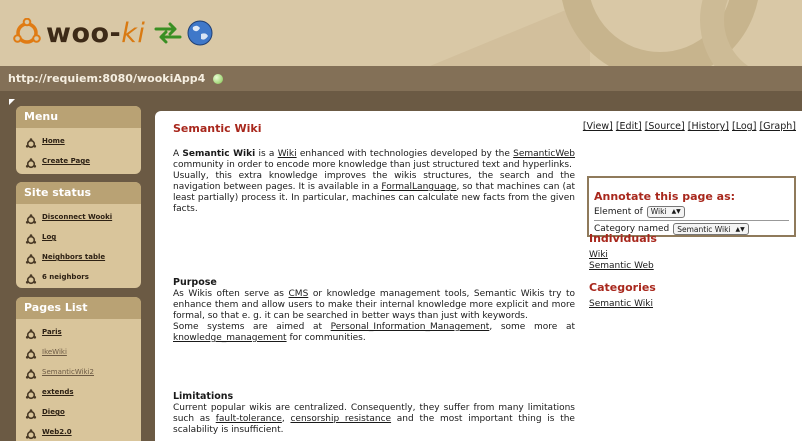 The height and width of the screenshot is (441, 802). What do you see at coordinates (218, 78) in the screenshot?
I see `status-dot-icon` at bounding box center [218, 78].